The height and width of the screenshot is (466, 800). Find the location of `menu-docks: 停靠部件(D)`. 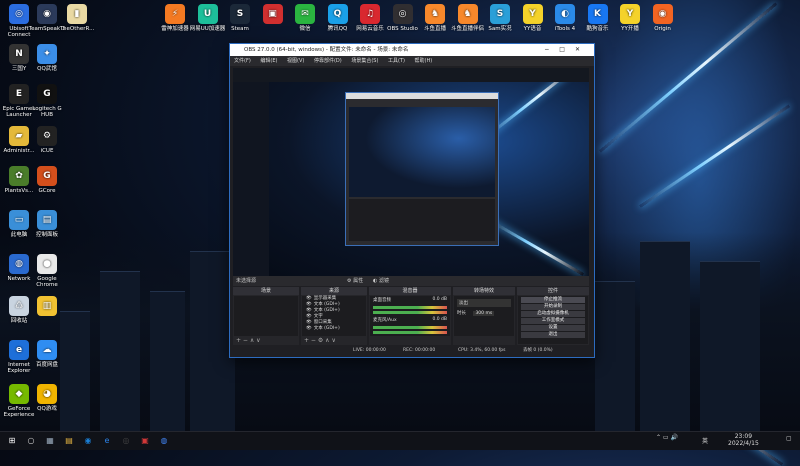

menu-docks: 停靠部件(D) is located at coordinates (328, 61).